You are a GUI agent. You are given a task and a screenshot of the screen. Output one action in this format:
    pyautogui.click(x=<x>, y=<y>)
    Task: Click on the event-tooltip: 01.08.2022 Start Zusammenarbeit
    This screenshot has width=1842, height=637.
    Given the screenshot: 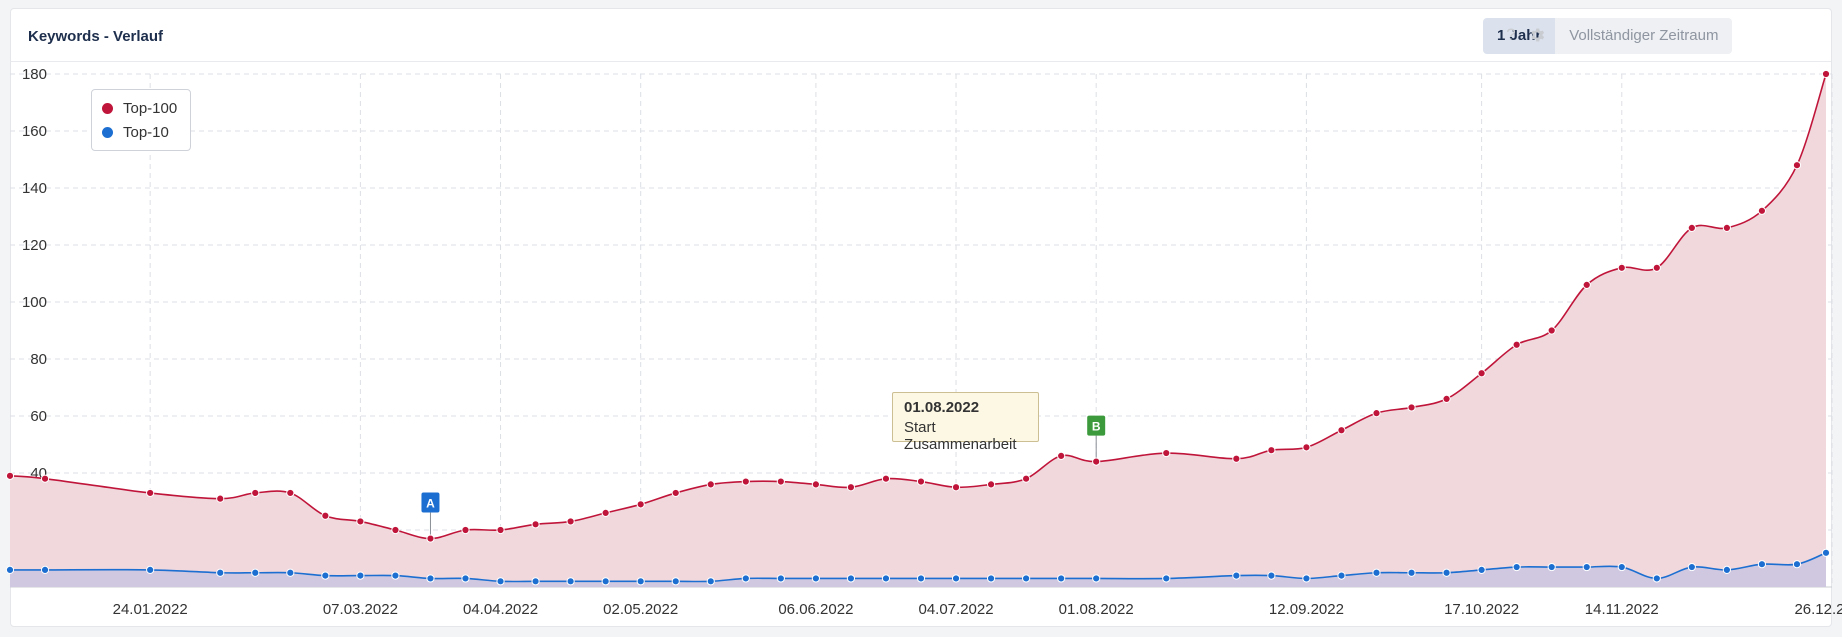 What is the action you would take?
    pyautogui.click(x=965, y=422)
    